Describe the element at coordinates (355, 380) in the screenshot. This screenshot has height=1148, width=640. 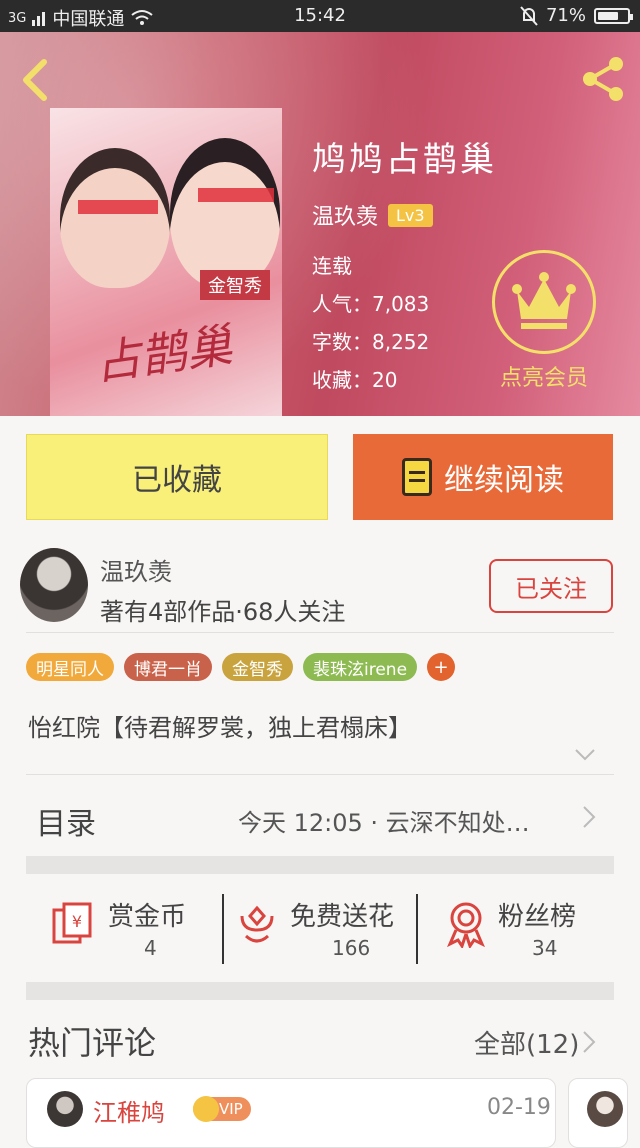
I see `book-favorites: 收藏：20` at that location.